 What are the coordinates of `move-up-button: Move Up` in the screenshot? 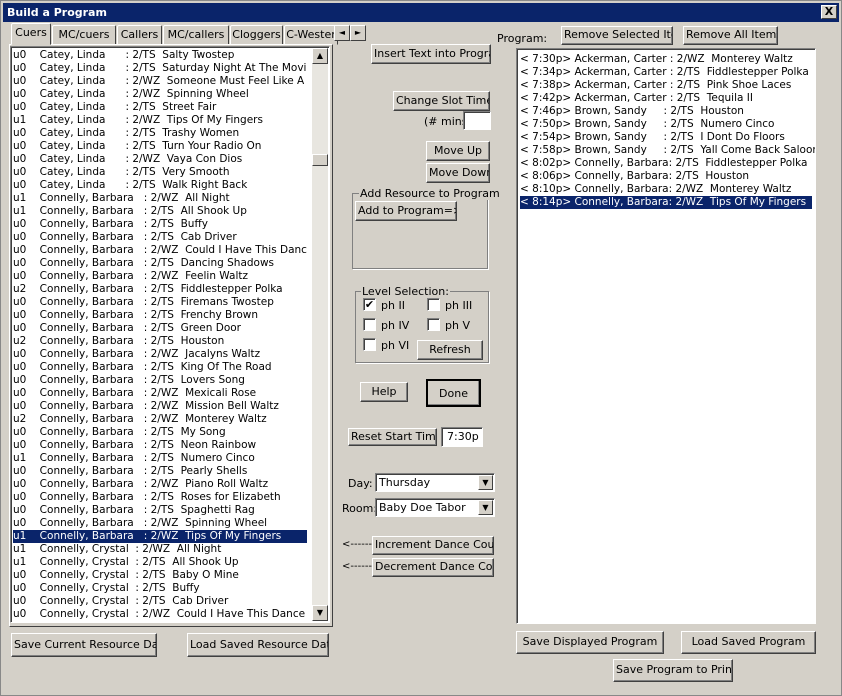 It's located at (458, 151).